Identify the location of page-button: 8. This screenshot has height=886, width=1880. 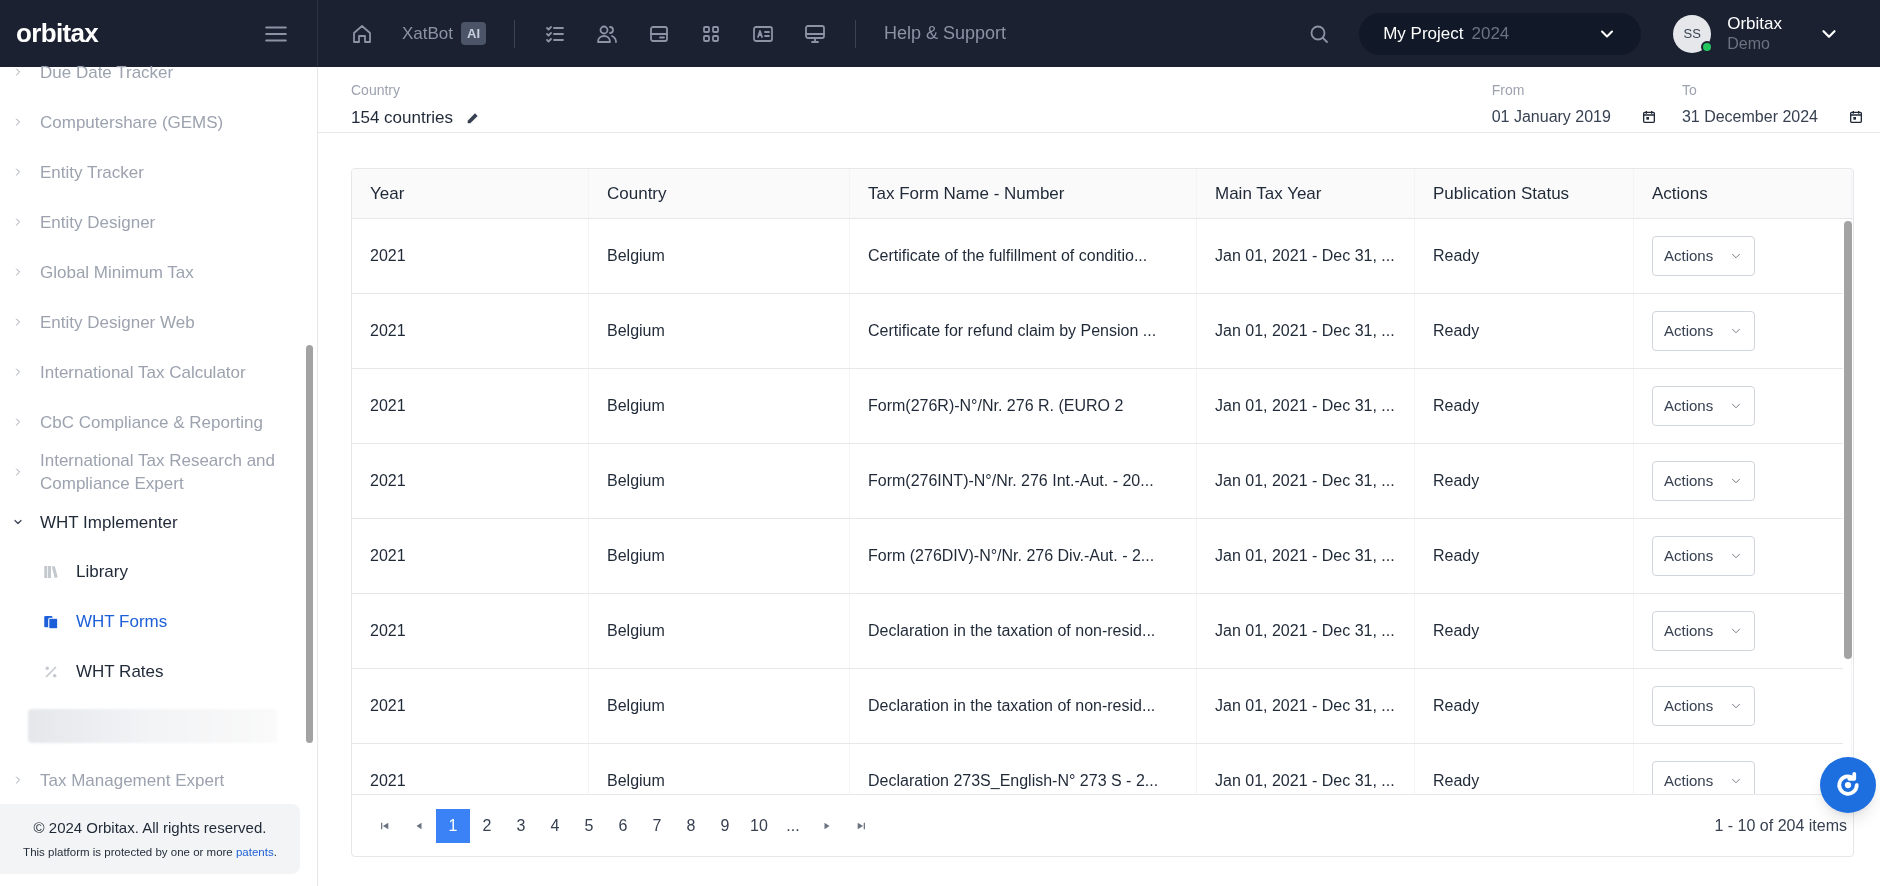
(691, 825).